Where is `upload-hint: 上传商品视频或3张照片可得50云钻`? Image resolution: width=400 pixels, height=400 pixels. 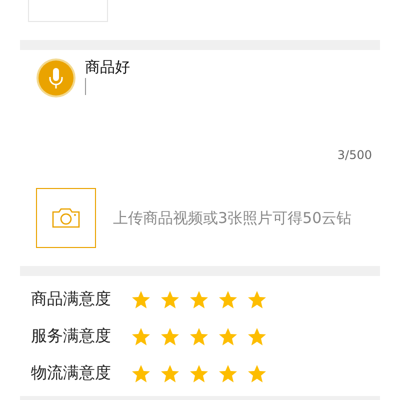
upload-hint: 上传商品视频或3张照片可得50云钻 is located at coordinates (232, 218).